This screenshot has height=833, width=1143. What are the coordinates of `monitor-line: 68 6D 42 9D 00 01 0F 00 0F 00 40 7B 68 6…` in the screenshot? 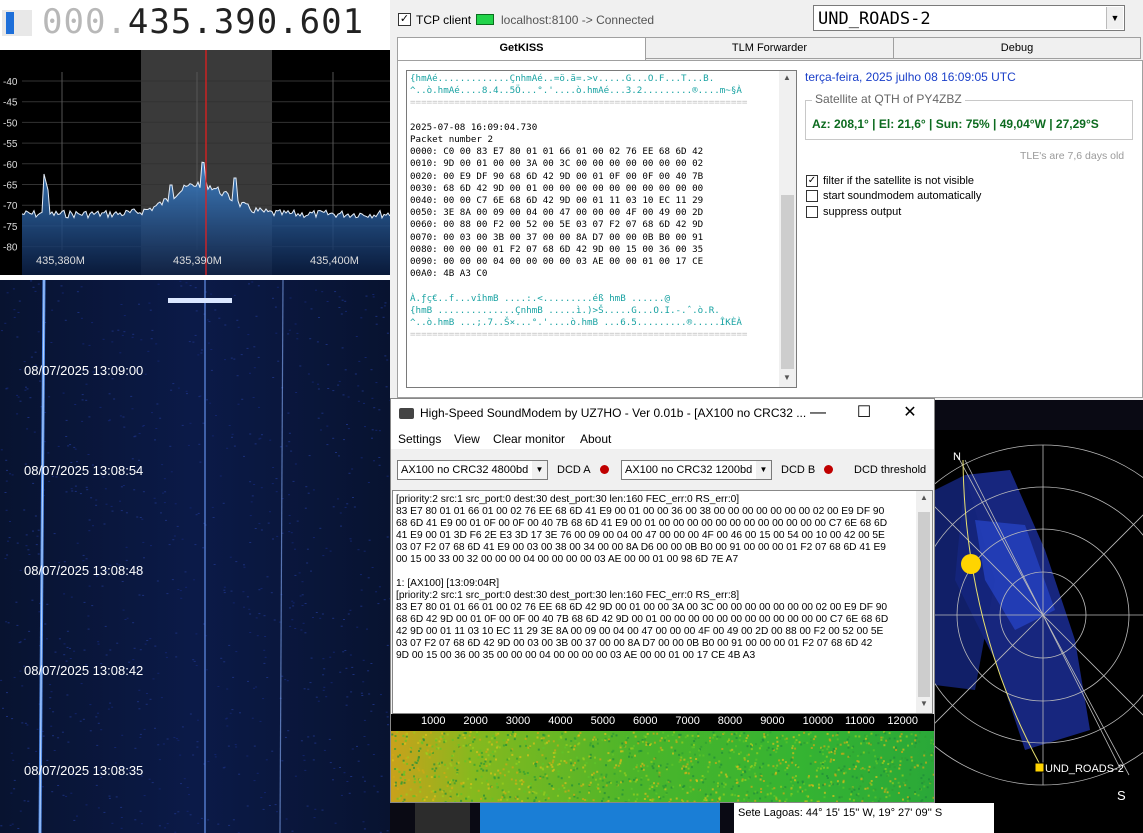 It's located at (642, 619).